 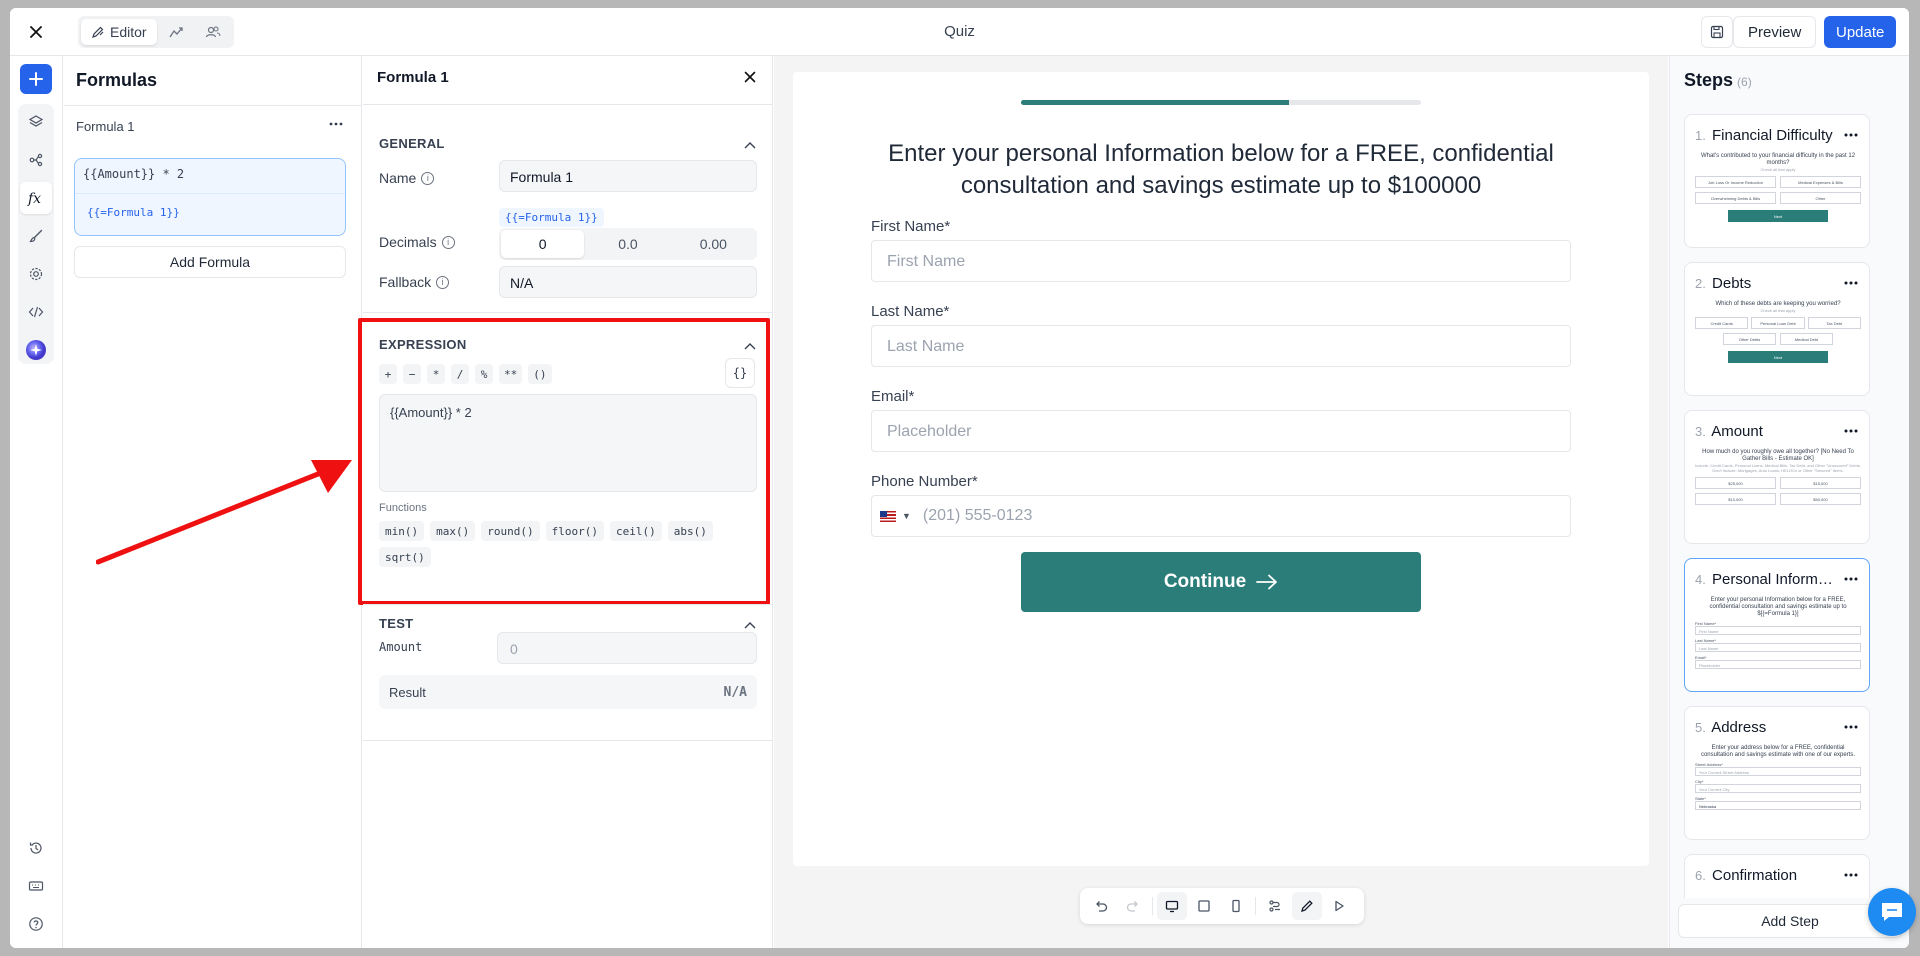 What do you see at coordinates (36, 350) in the screenshot?
I see `ai-assistant-icon` at bounding box center [36, 350].